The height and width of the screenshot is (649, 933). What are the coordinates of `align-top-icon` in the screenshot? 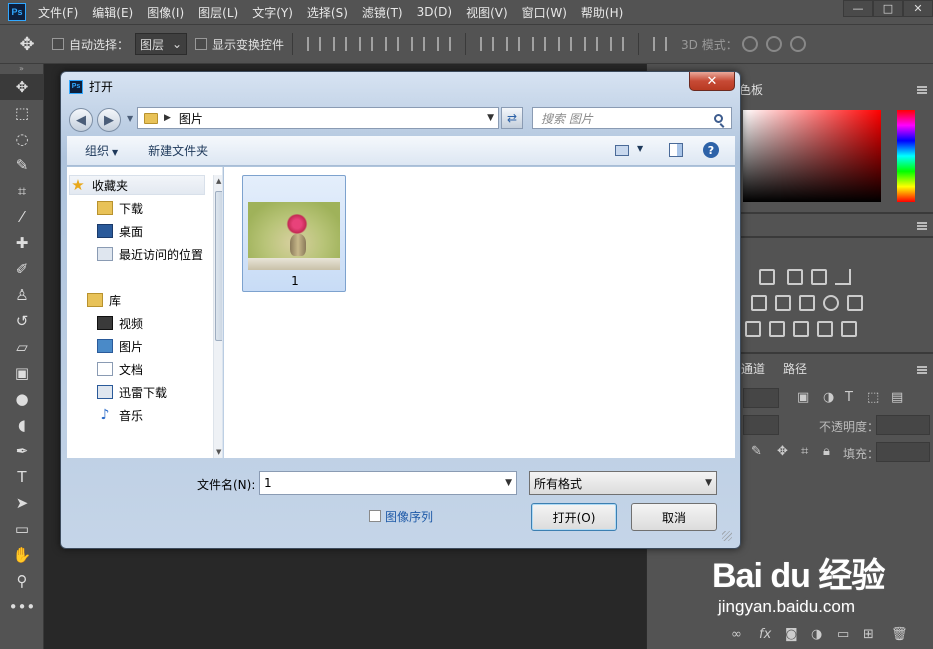 It's located at (314, 44).